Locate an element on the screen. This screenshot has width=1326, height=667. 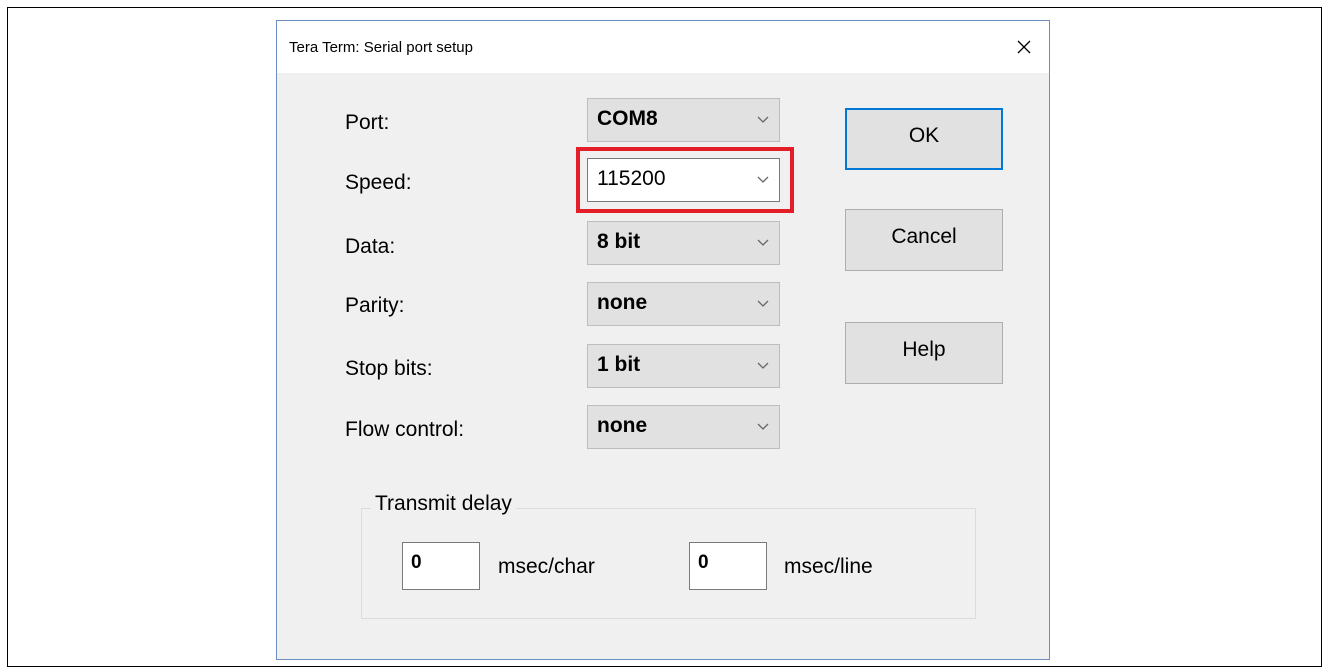
data-label: Data: is located at coordinates (370, 246).